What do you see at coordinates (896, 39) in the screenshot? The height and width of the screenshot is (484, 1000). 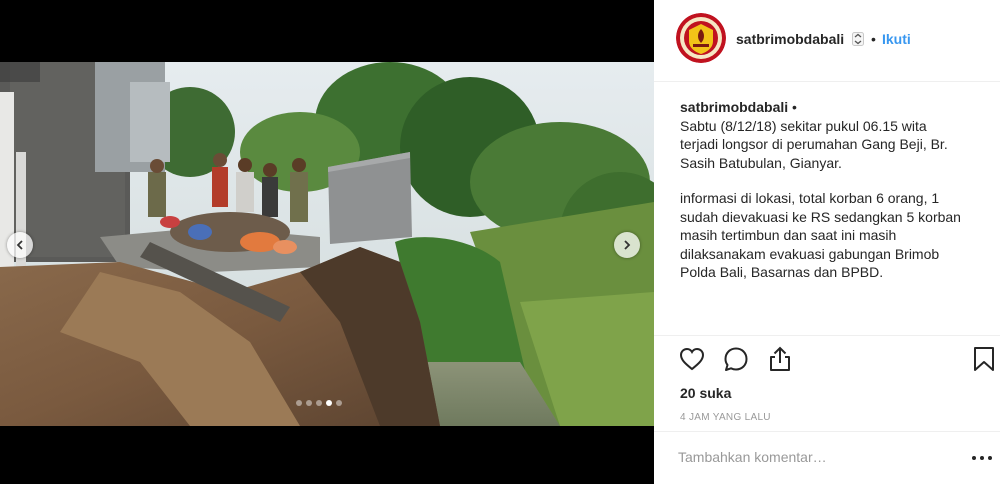 I see `follow-button: Ikuti` at bounding box center [896, 39].